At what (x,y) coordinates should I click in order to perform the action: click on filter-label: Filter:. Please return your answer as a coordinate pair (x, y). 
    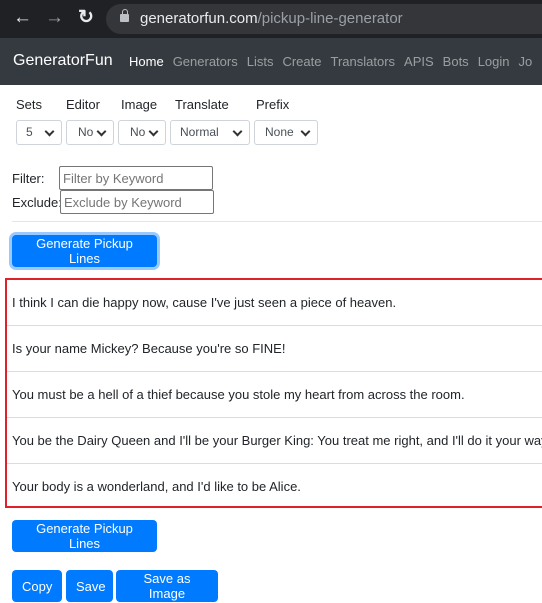
    Looking at the image, I should click on (28, 178).